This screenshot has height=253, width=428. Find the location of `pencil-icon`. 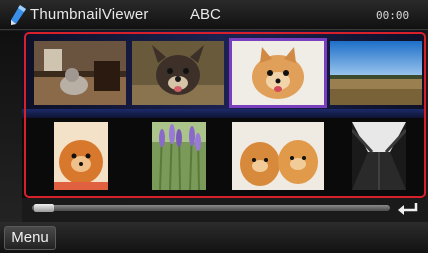

pencil-icon is located at coordinates (18, 15).